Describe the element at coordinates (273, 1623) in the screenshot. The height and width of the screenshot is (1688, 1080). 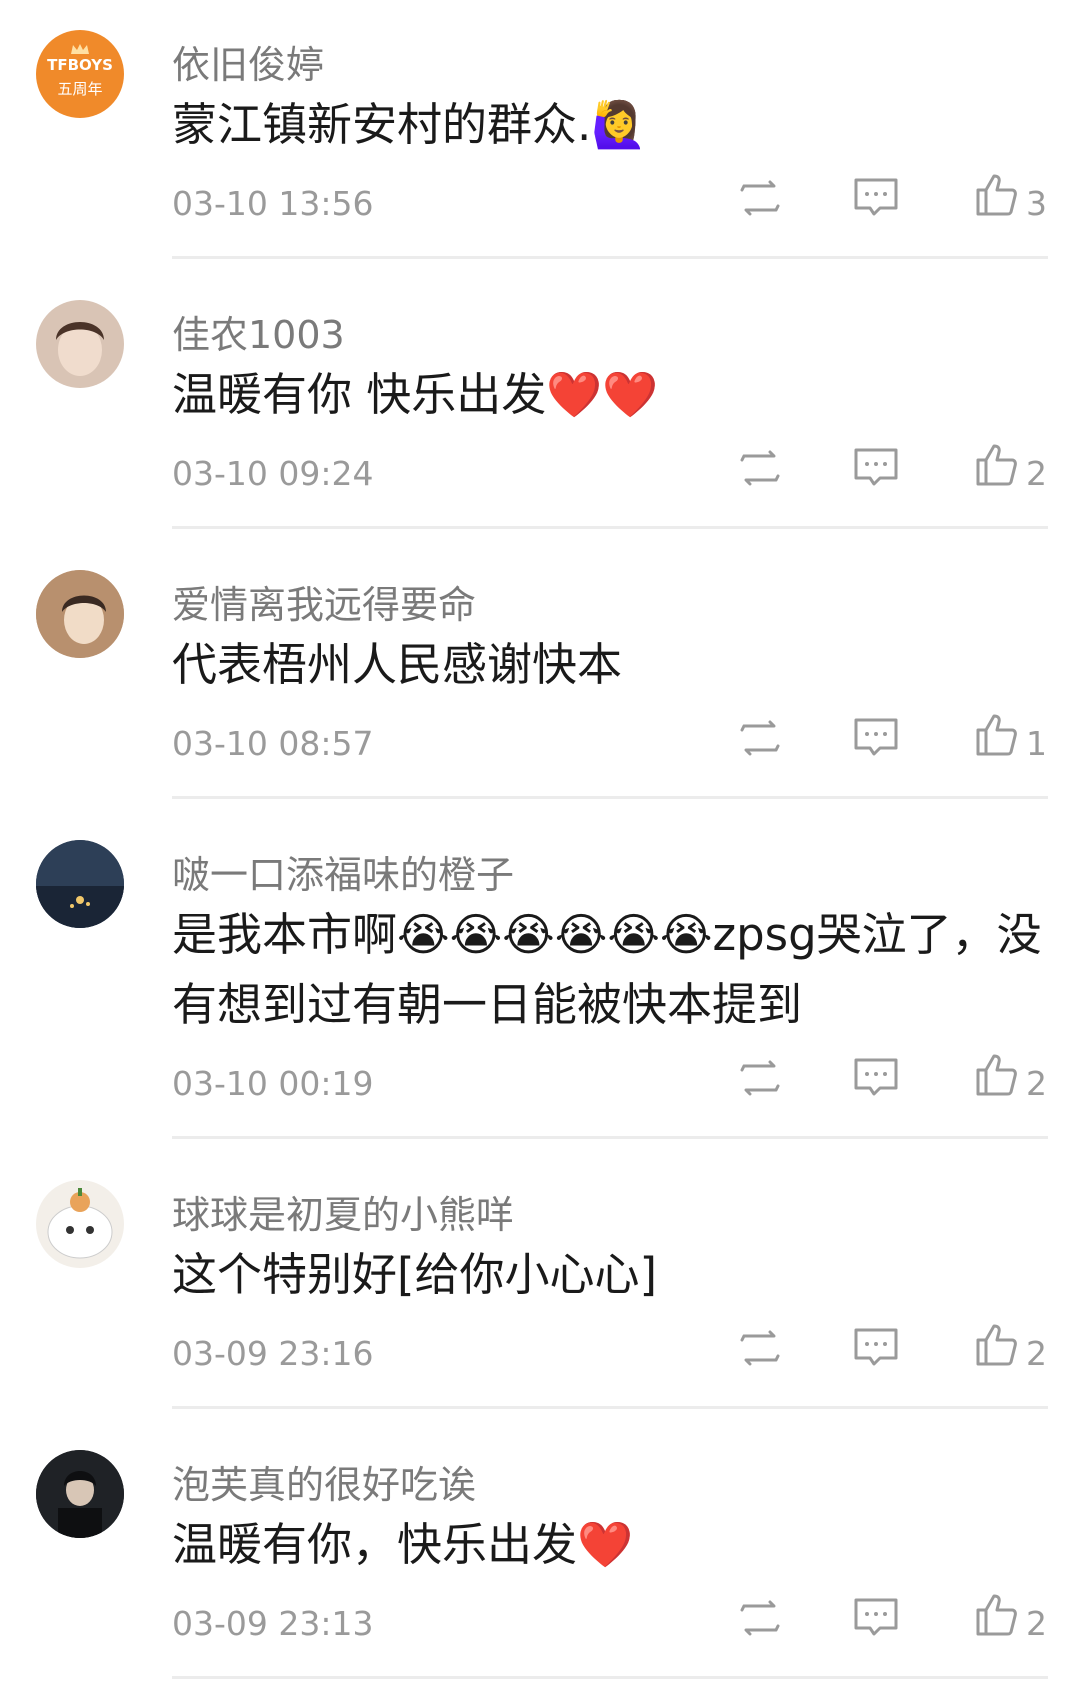
I see `timestamp: 03-09 23:13` at that location.